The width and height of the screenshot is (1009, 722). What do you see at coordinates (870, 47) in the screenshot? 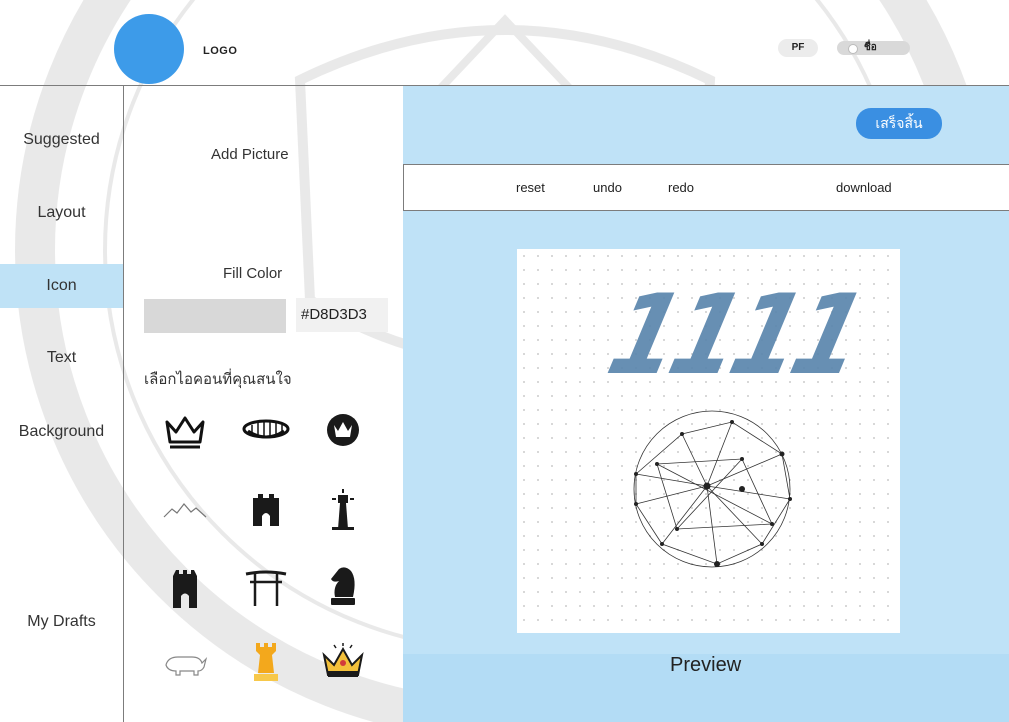
I see `user-name: ชื่อ` at bounding box center [870, 47].